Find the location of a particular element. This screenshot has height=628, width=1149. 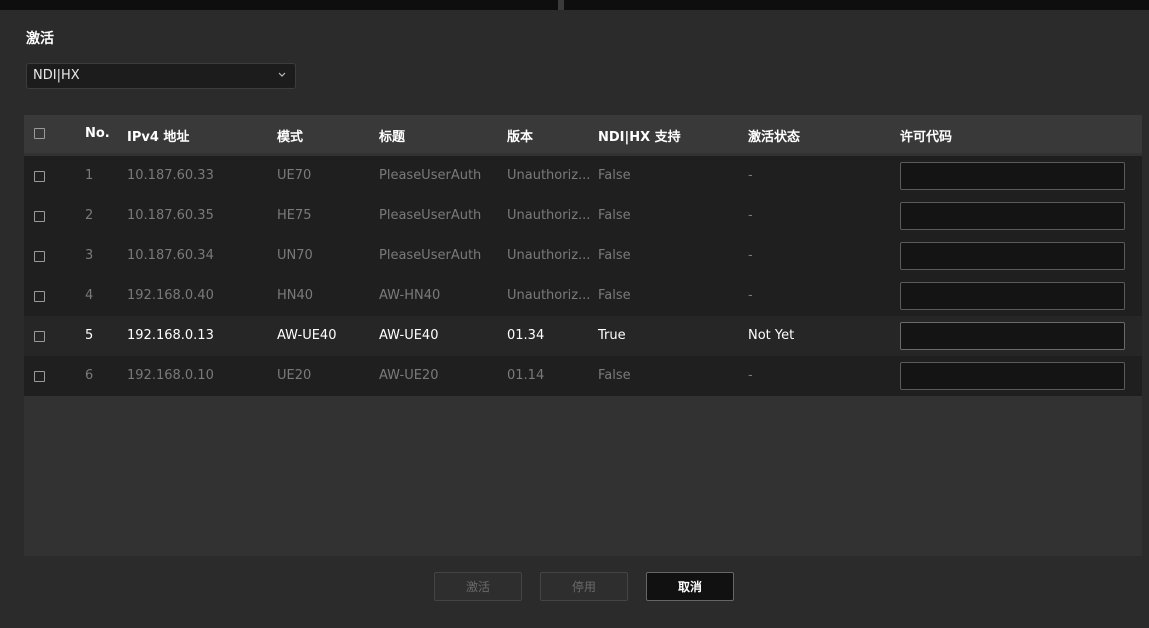

table-header: No. IPv4 地址 模式 标题 版本 NDI|HX 支持 激活状态 许可代码 is located at coordinates (583, 134).